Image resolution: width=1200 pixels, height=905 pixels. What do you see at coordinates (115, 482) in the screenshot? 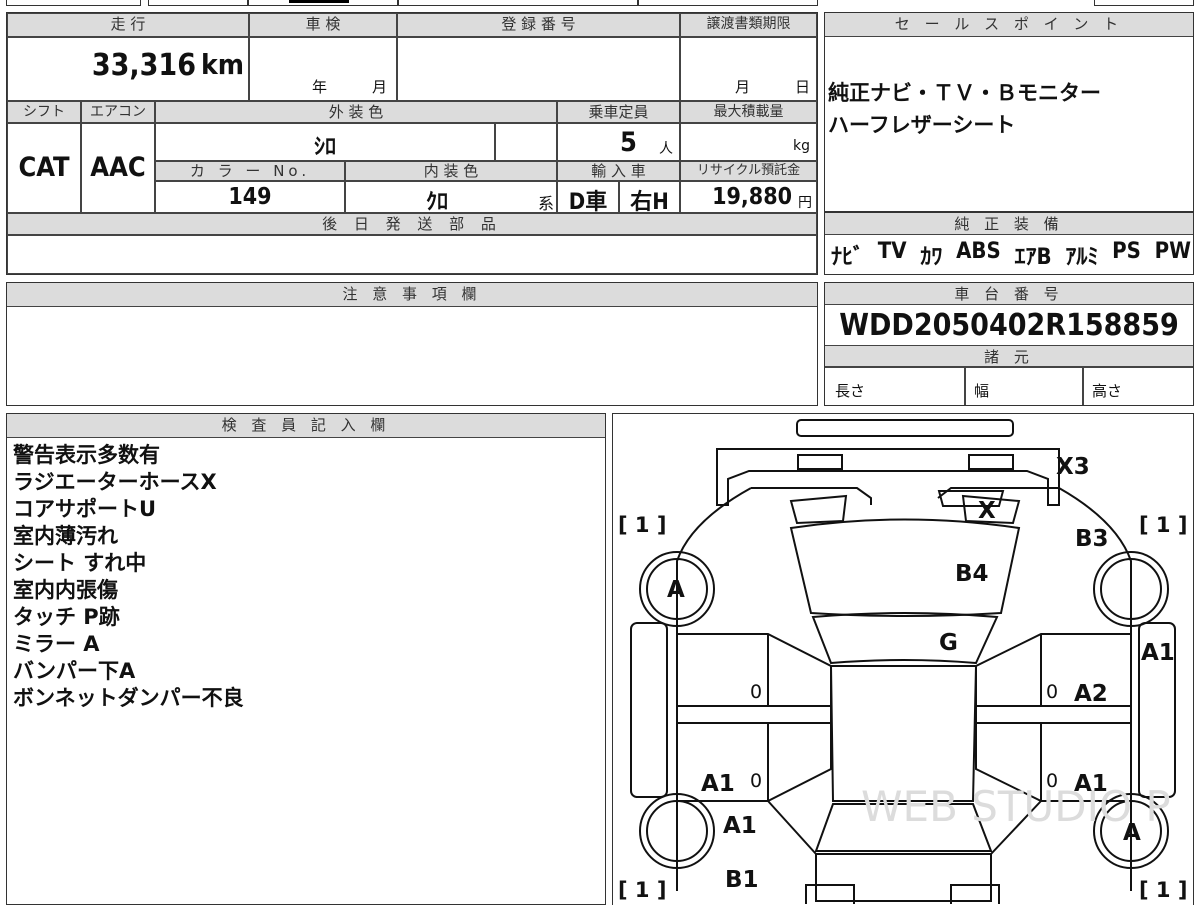
I see `inspector-line: ラジエーターホースX` at bounding box center [115, 482].